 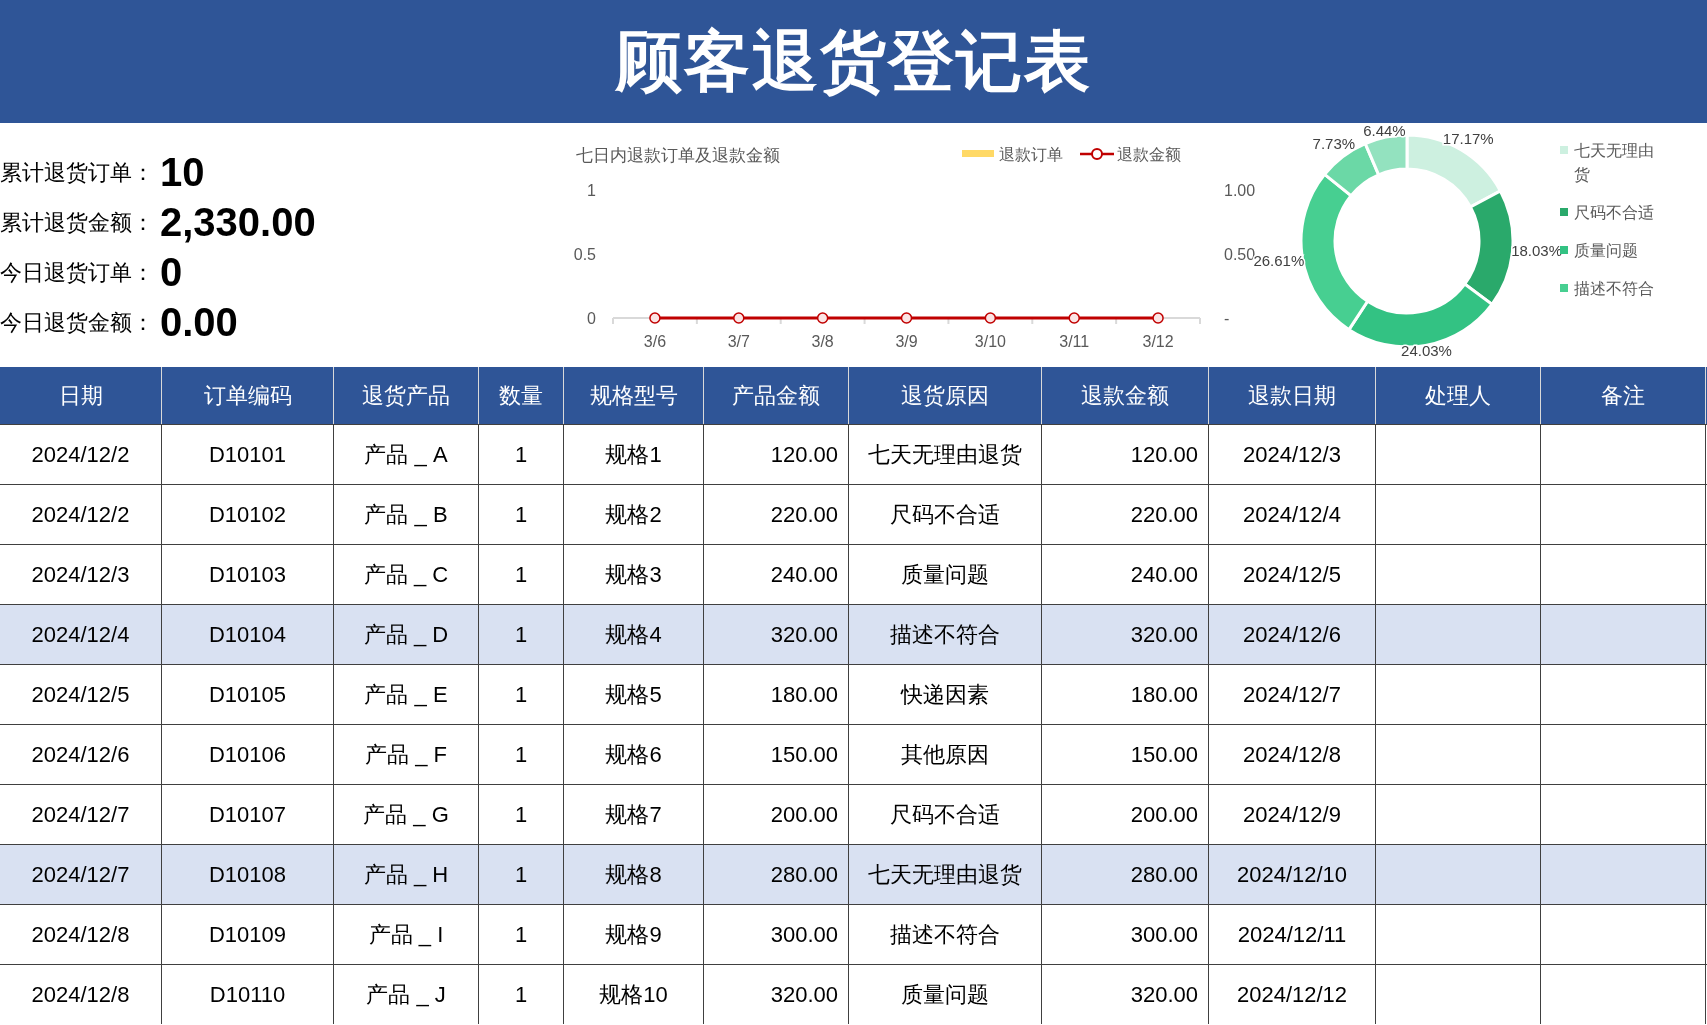 I want to click on axis-tick-label: 0.50, so click(x=1240, y=254).